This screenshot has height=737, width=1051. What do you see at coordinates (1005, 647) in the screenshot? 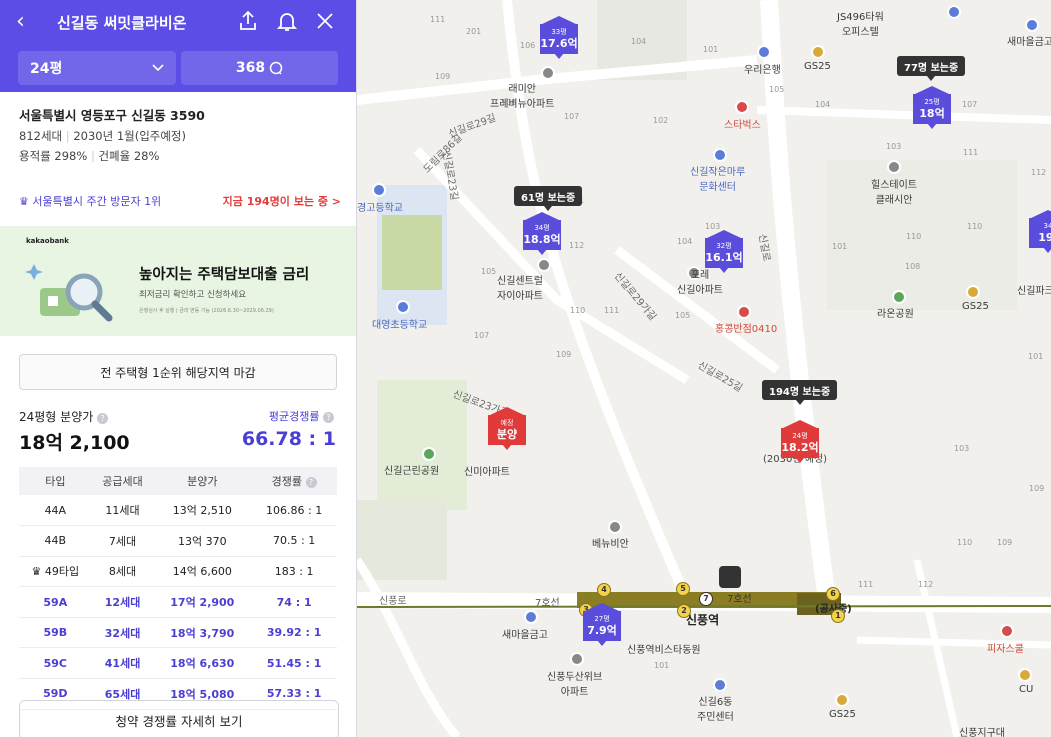
I see `place-pizza: 피자스쿨` at bounding box center [1005, 647].